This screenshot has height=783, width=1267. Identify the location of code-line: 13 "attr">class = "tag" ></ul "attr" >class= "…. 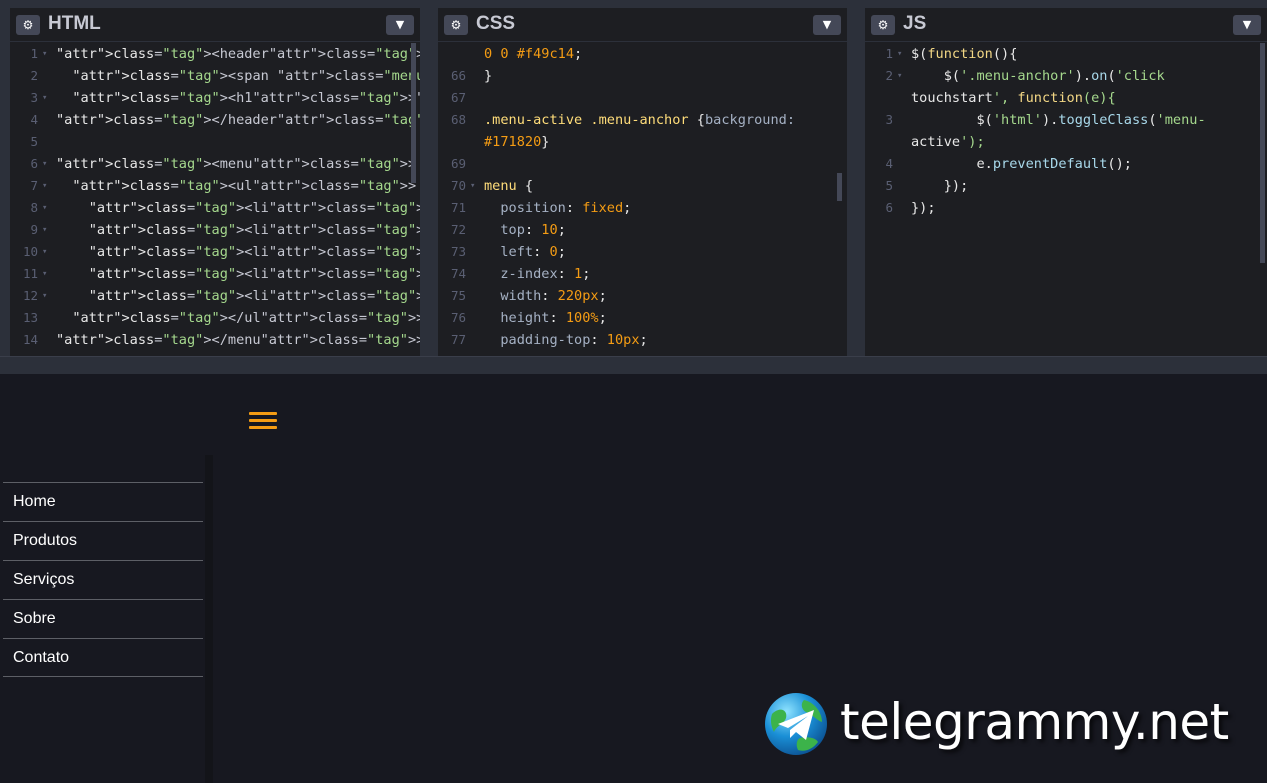
(215, 318).